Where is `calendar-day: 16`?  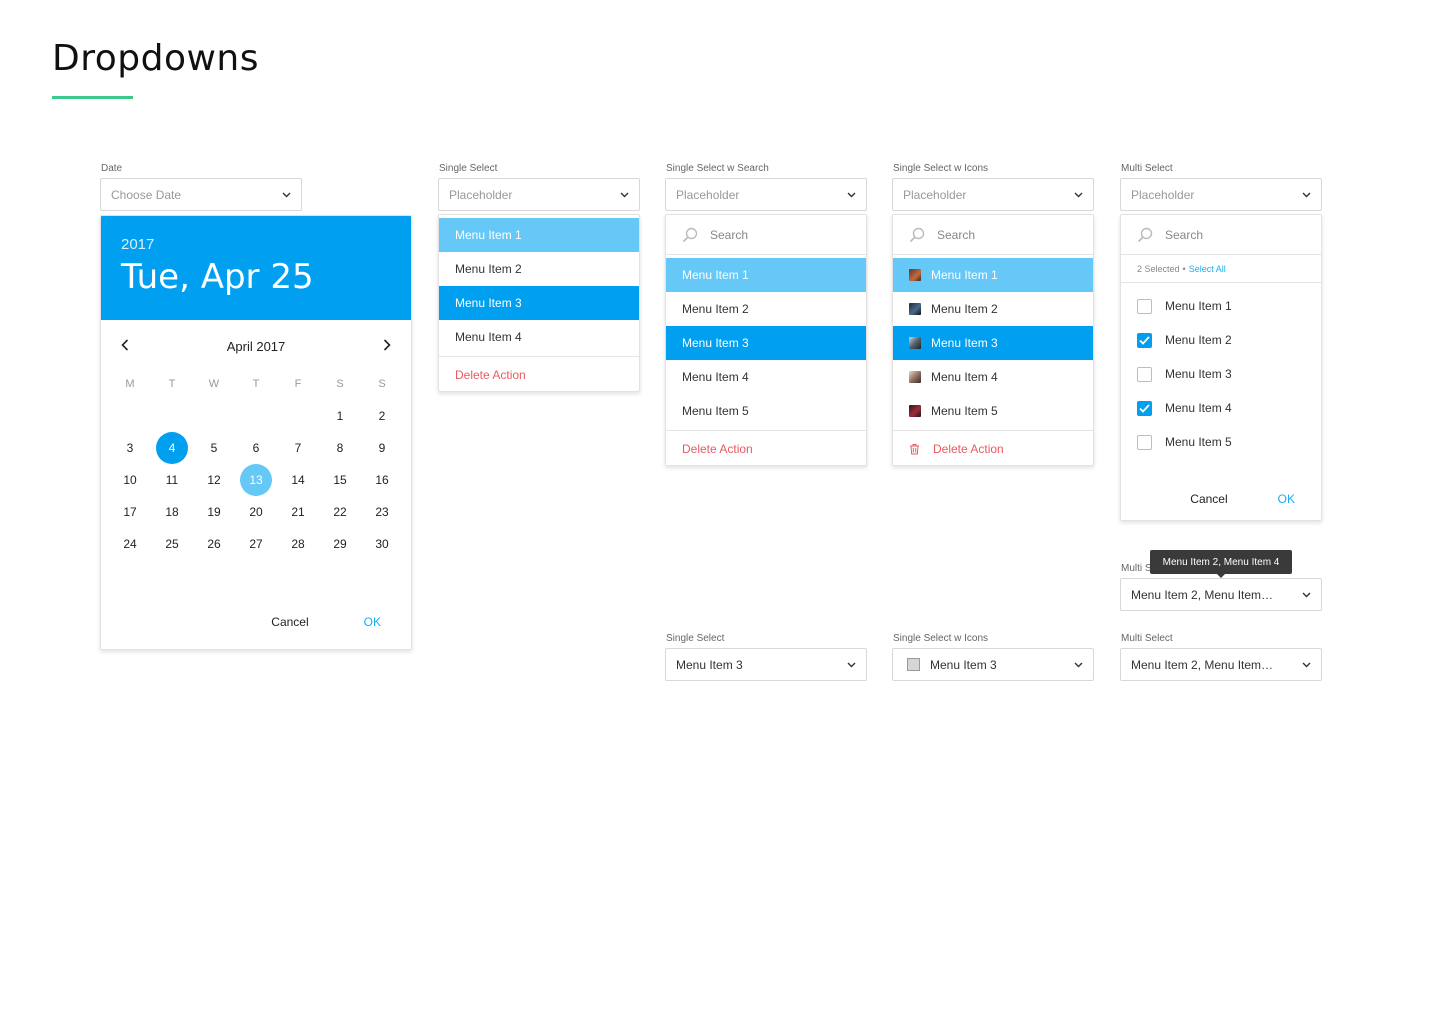 calendar-day: 16 is located at coordinates (382, 480).